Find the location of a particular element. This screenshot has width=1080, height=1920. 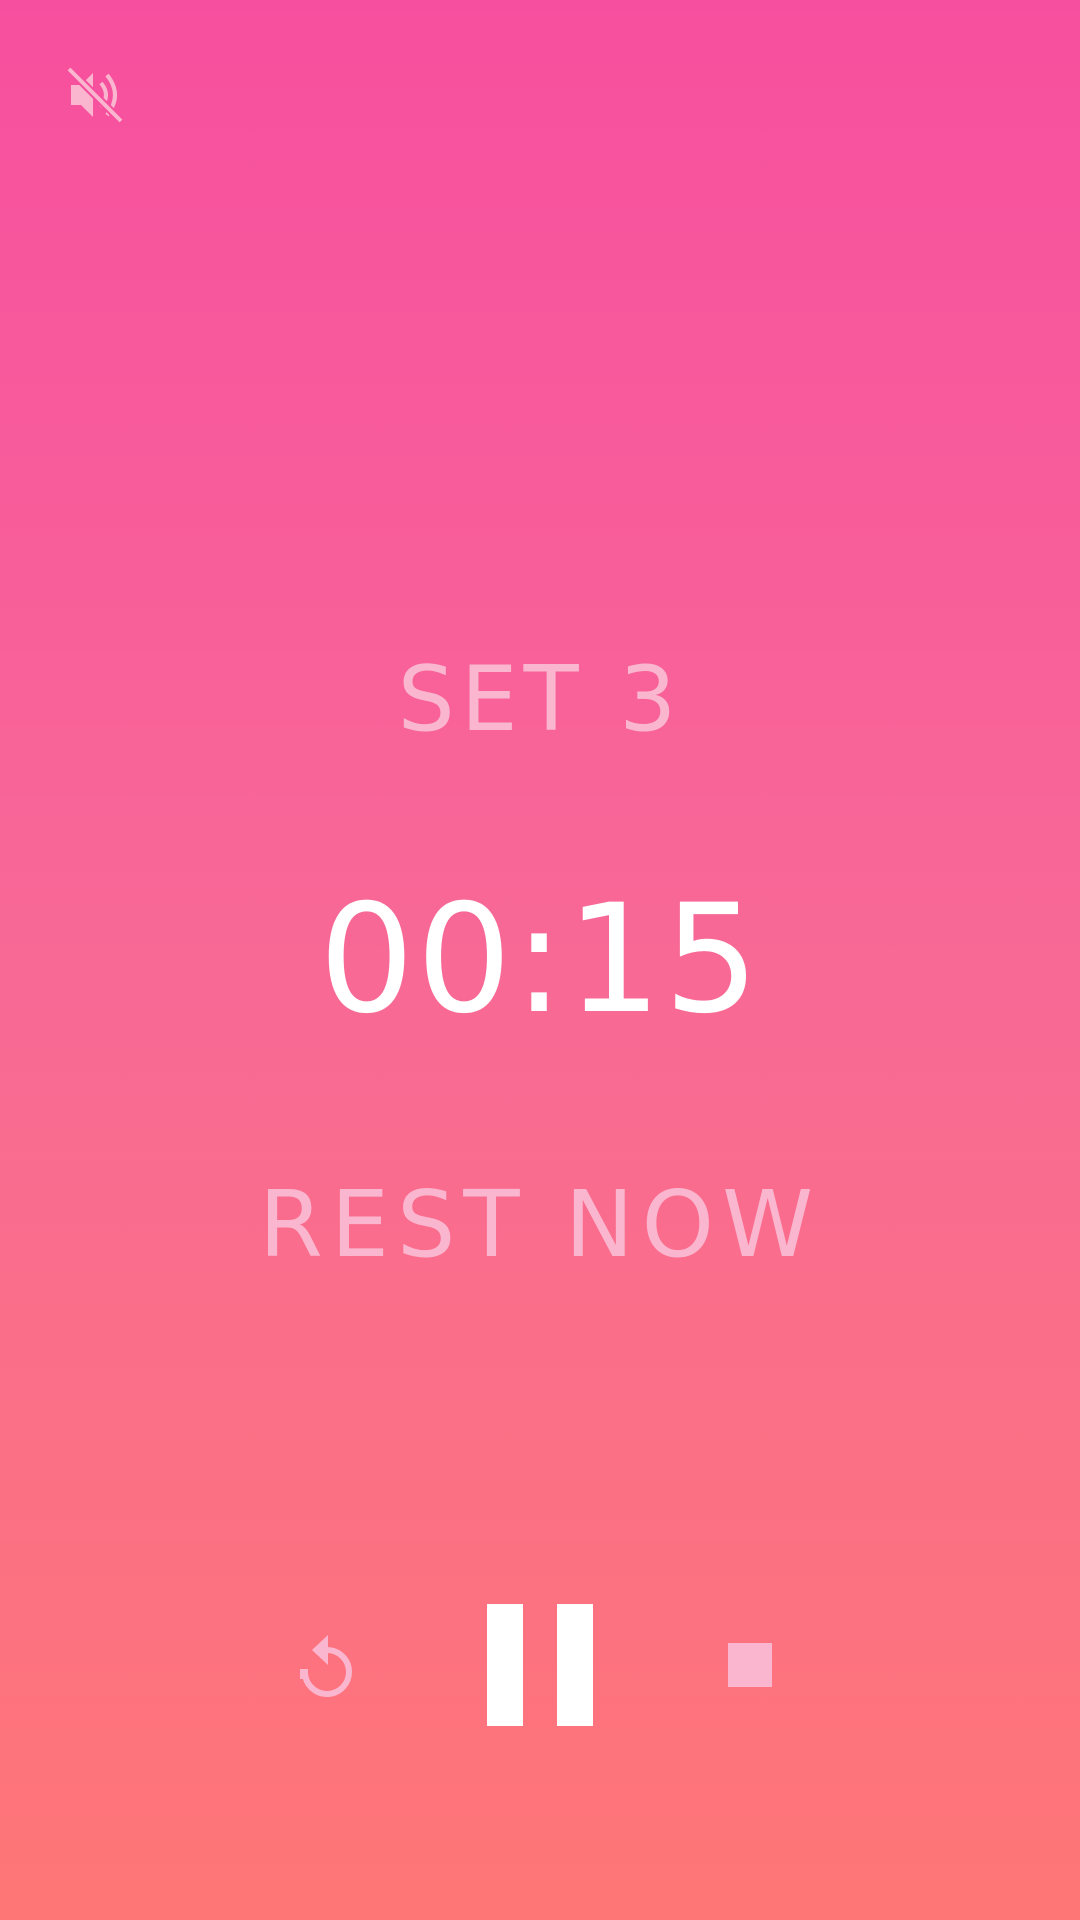

restart-button is located at coordinates (330, 1665).